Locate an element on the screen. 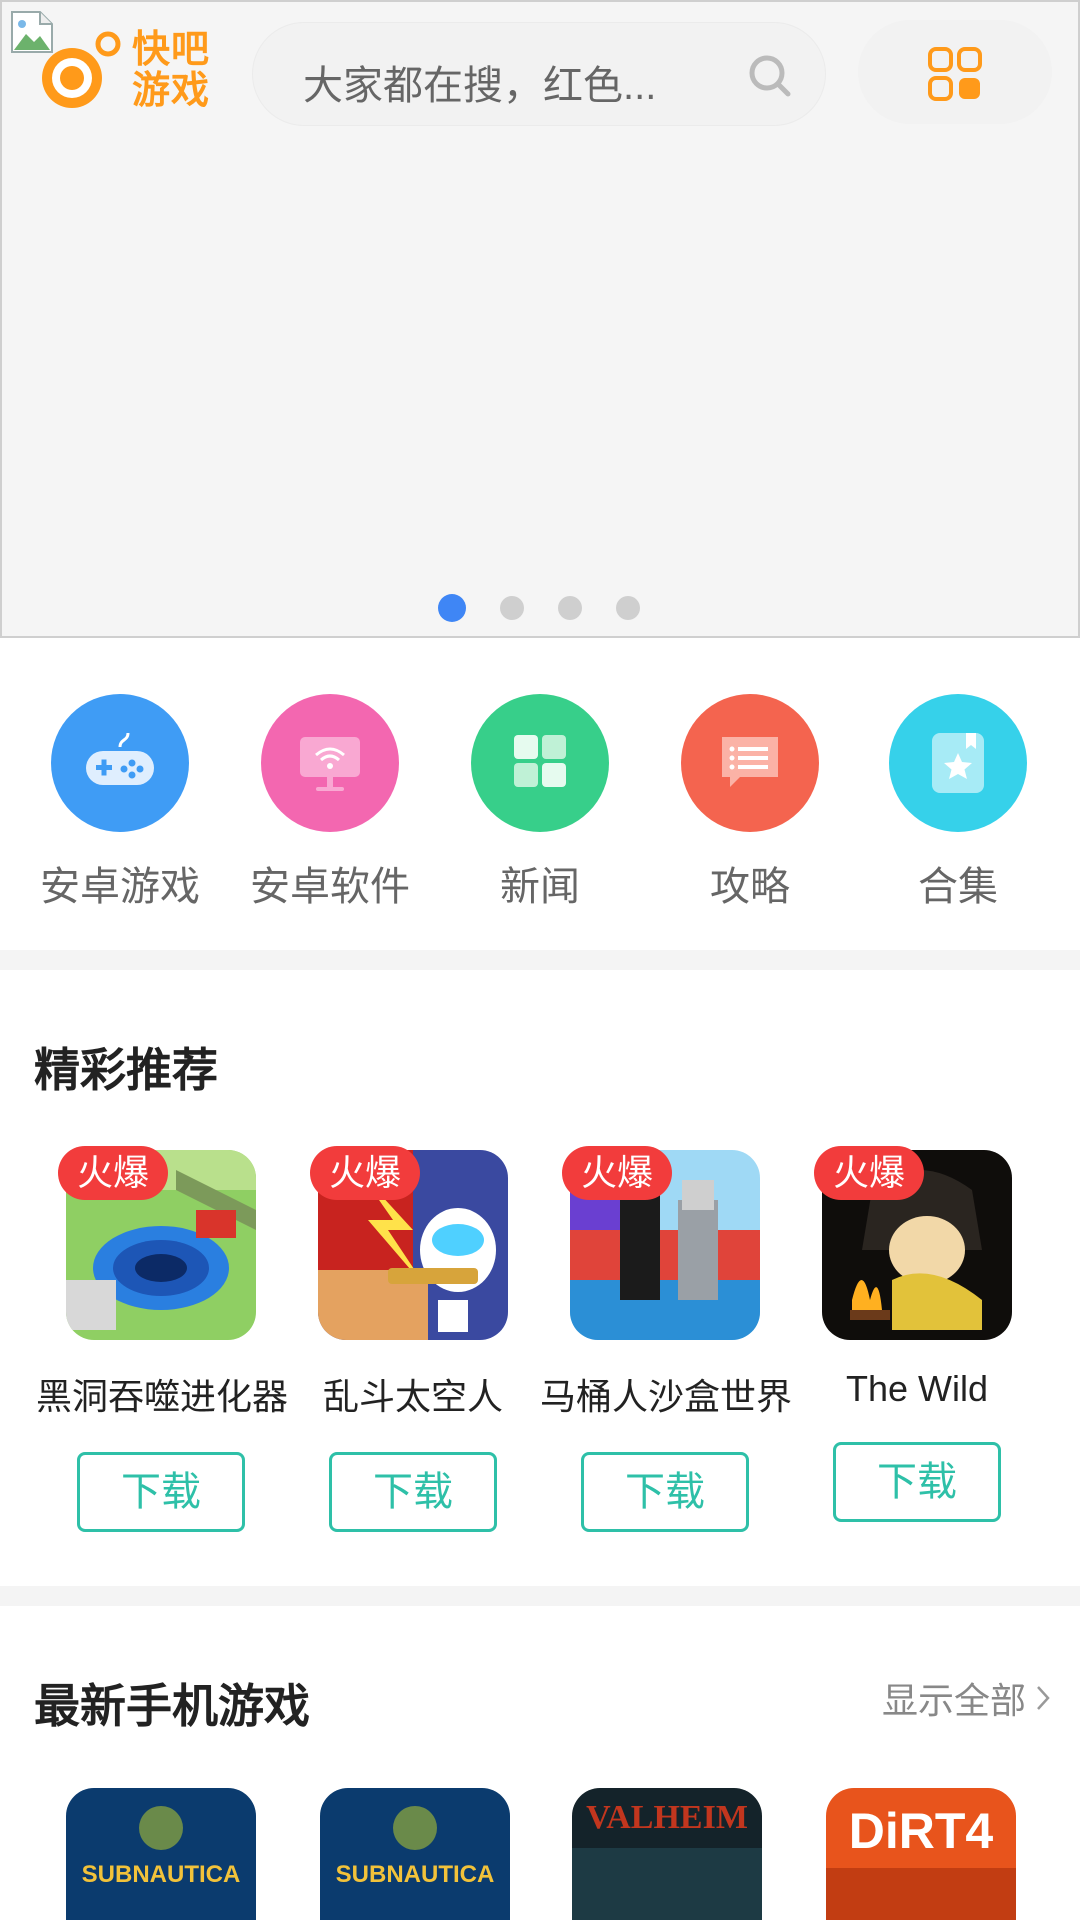  latest-game-thumbnail: VALHEIM is located at coordinates (667, 1854).